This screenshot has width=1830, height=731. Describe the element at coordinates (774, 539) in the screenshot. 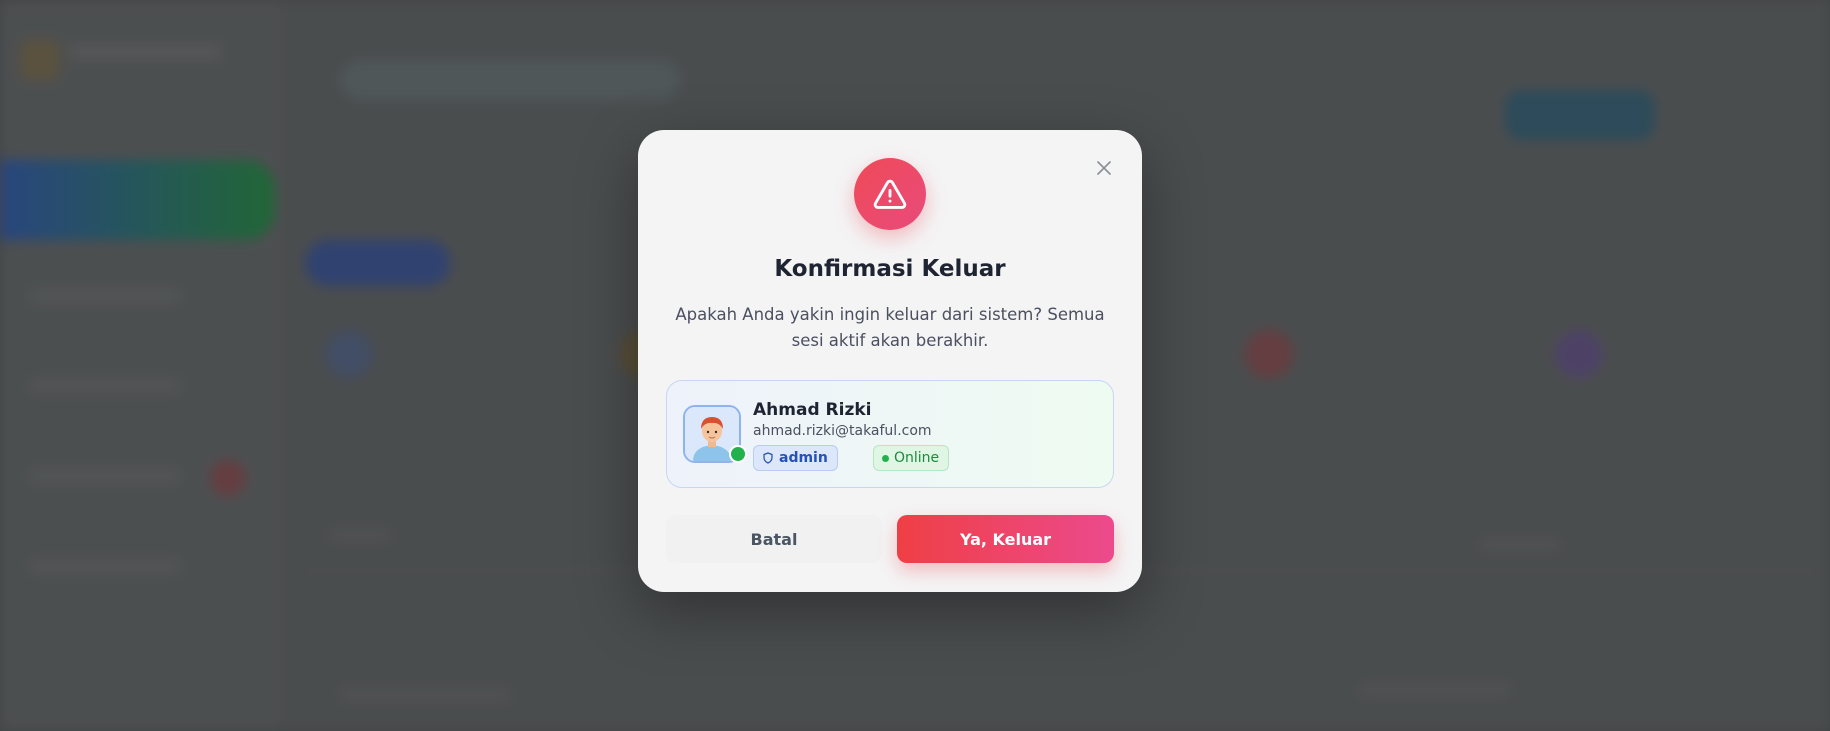

I see `cancel-button: Batal` at that location.